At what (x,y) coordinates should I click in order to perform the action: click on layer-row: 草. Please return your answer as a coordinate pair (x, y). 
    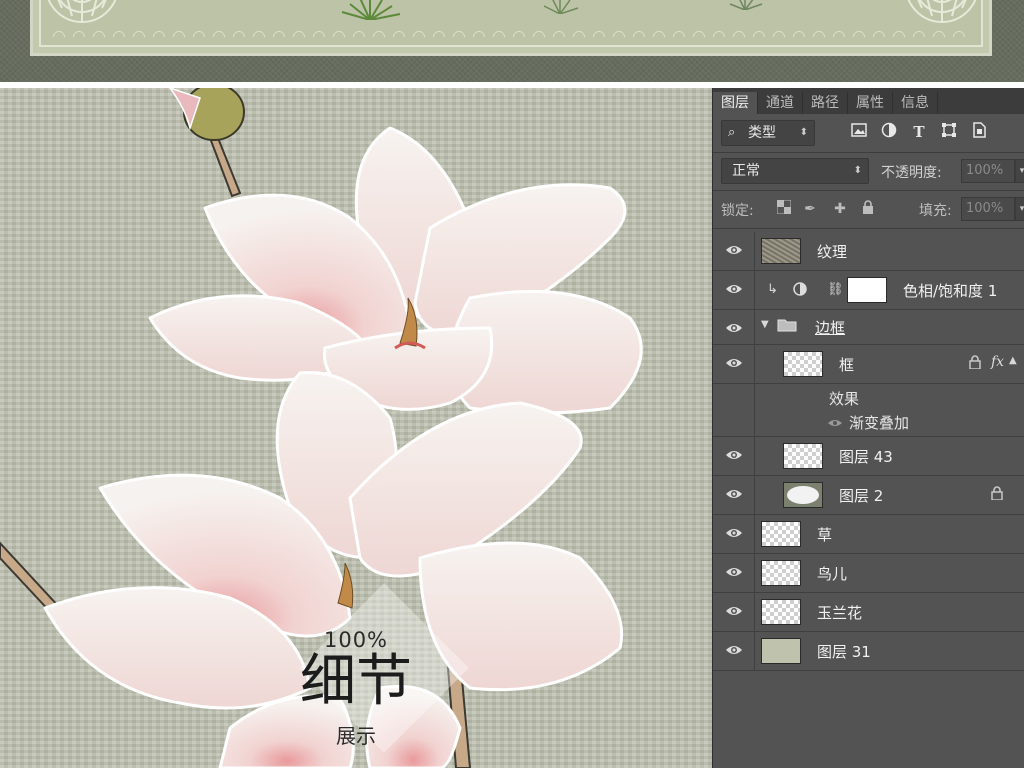
    Looking at the image, I should click on (868, 534).